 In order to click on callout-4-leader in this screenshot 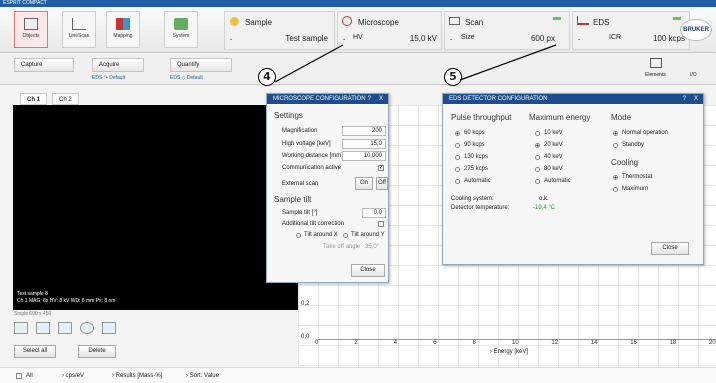, I will do `click(309, 63)`.